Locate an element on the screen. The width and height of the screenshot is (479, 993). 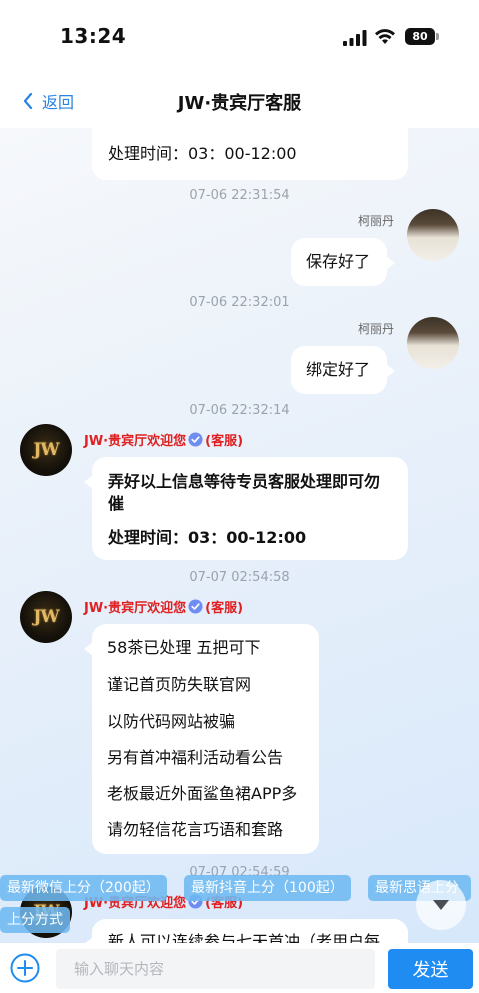
message-line: 保存好了 is located at coordinates (338, 261).